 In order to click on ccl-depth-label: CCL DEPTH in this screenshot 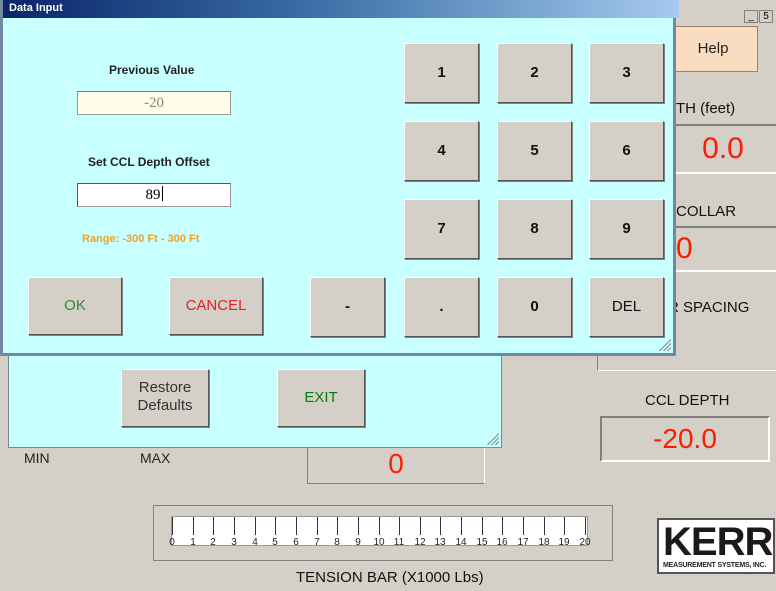, I will do `click(687, 400)`.